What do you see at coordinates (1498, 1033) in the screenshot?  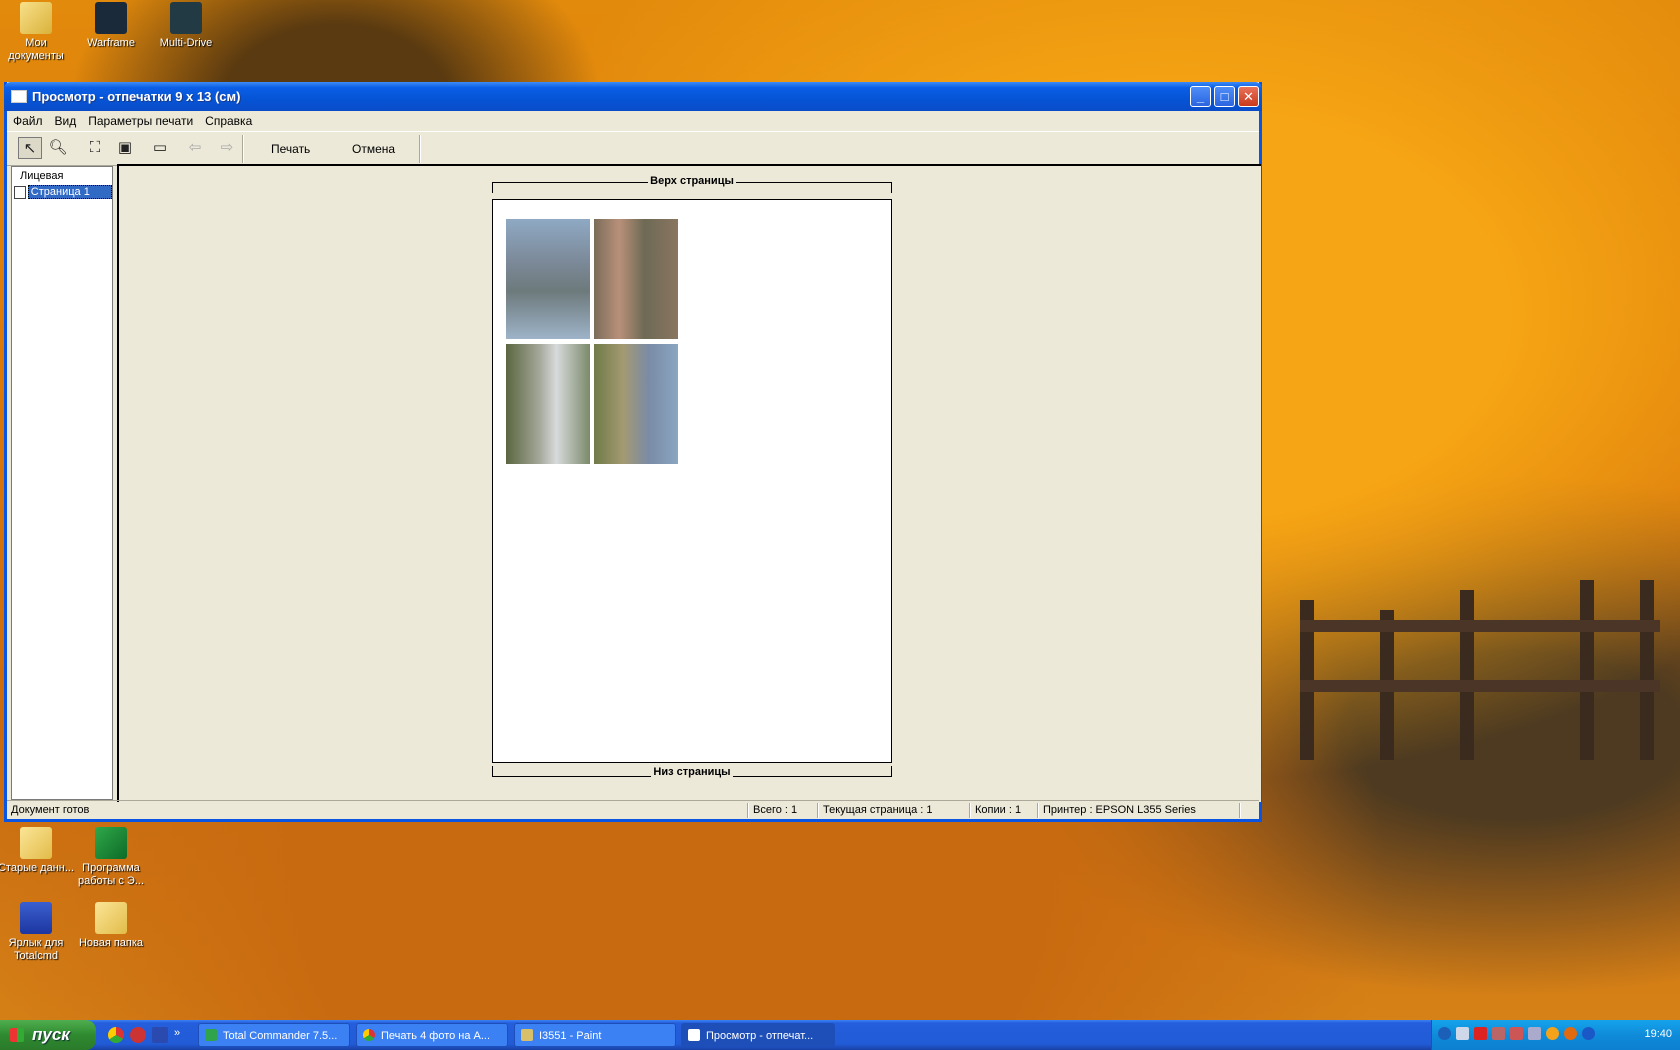 I see `tray-device-icon` at bounding box center [1498, 1033].